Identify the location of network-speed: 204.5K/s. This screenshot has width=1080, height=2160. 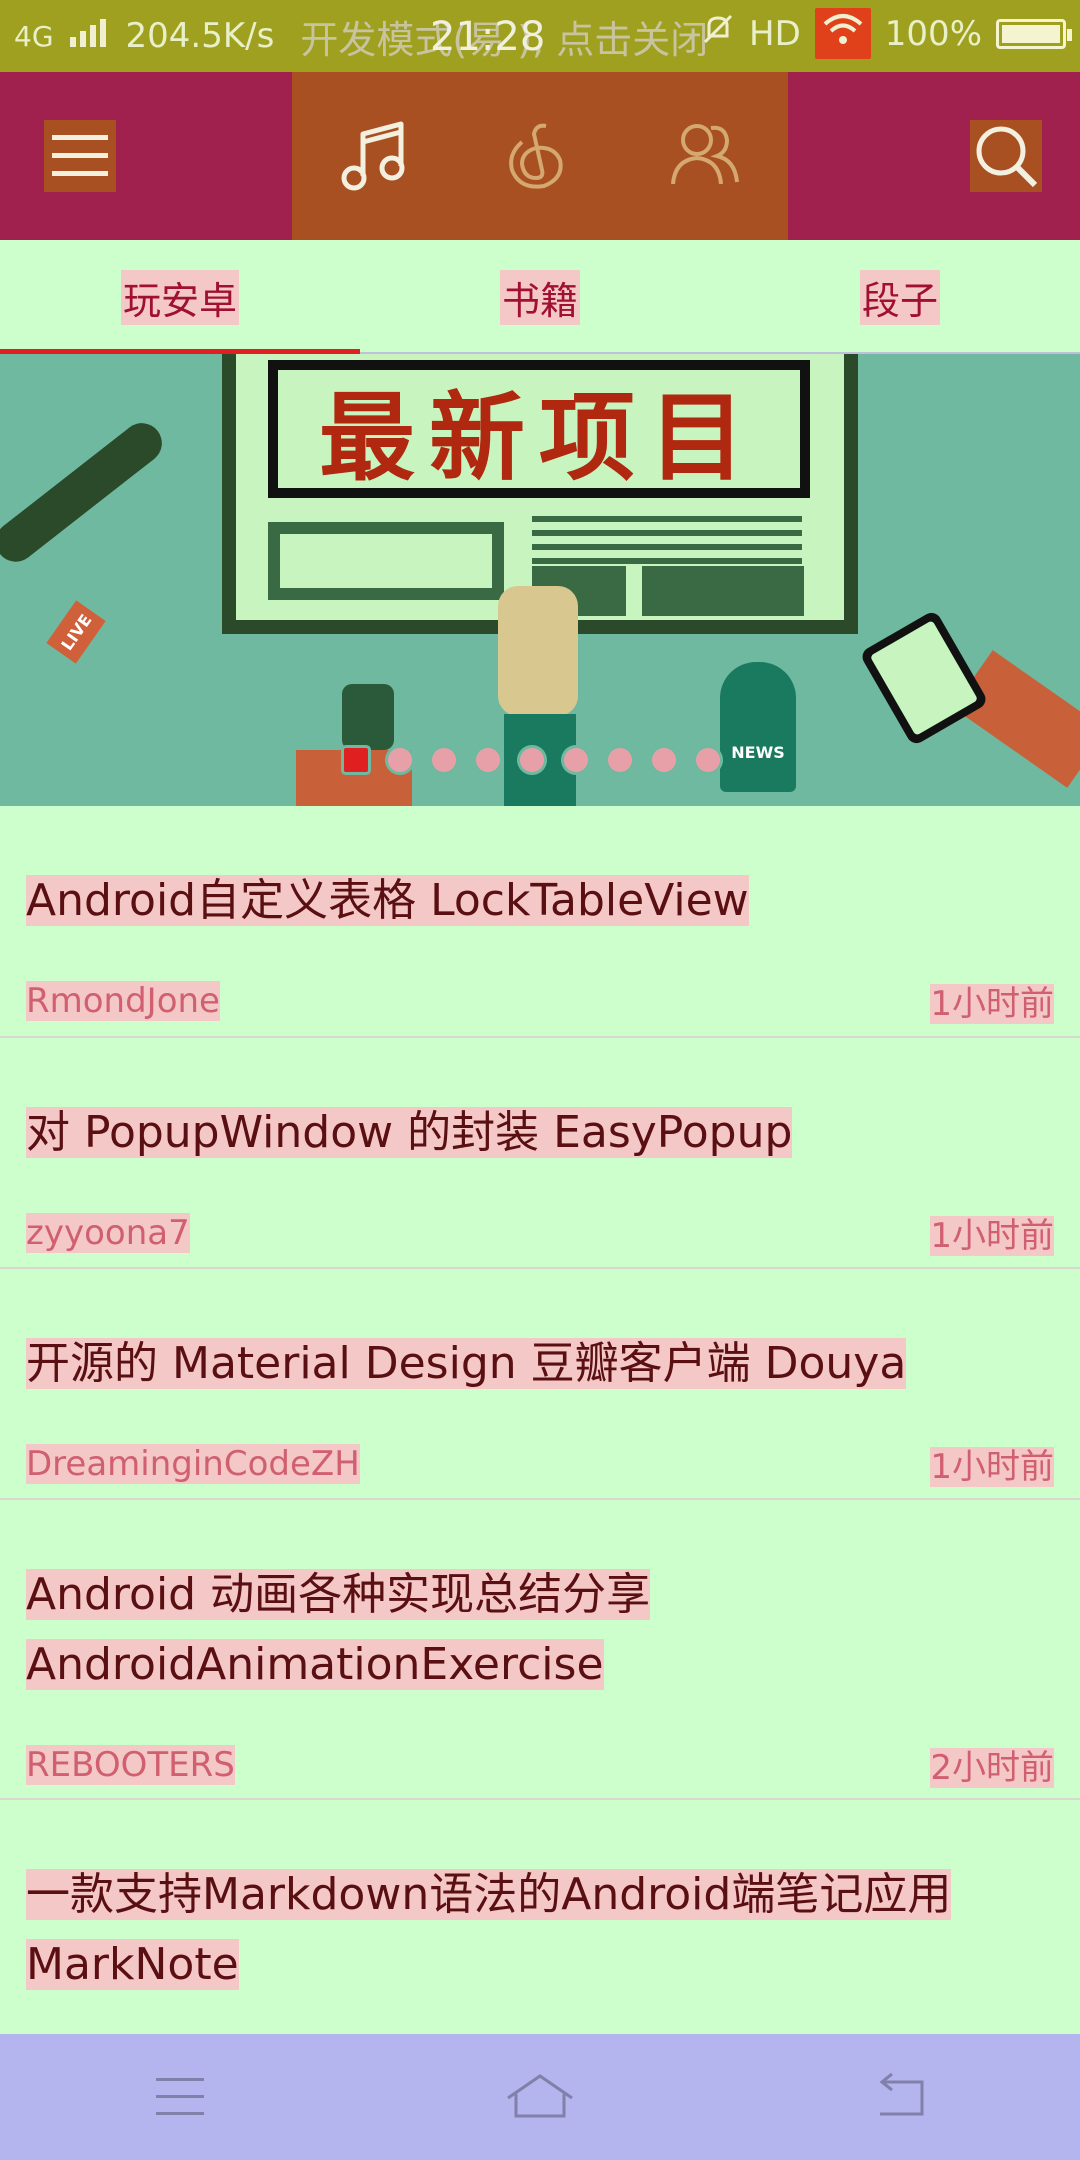
(200, 36).